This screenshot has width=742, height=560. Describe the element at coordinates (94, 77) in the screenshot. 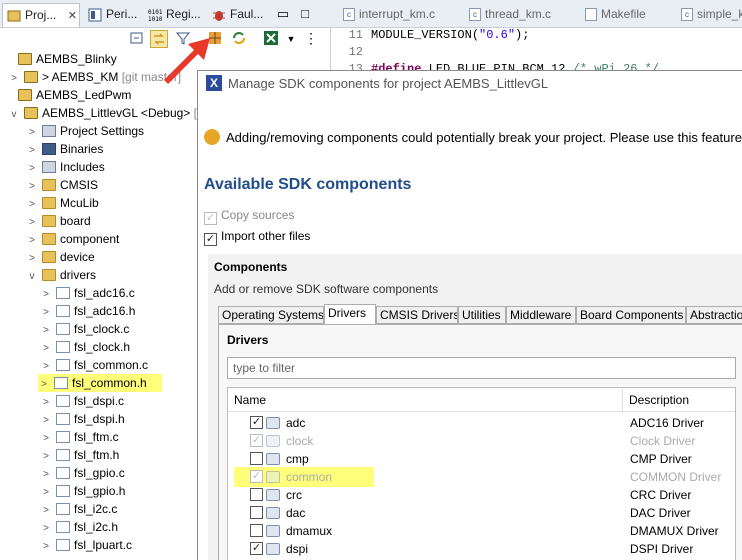

I see `tree-project-aembs-km: > > AEMBS_KM [git master]` at that location.